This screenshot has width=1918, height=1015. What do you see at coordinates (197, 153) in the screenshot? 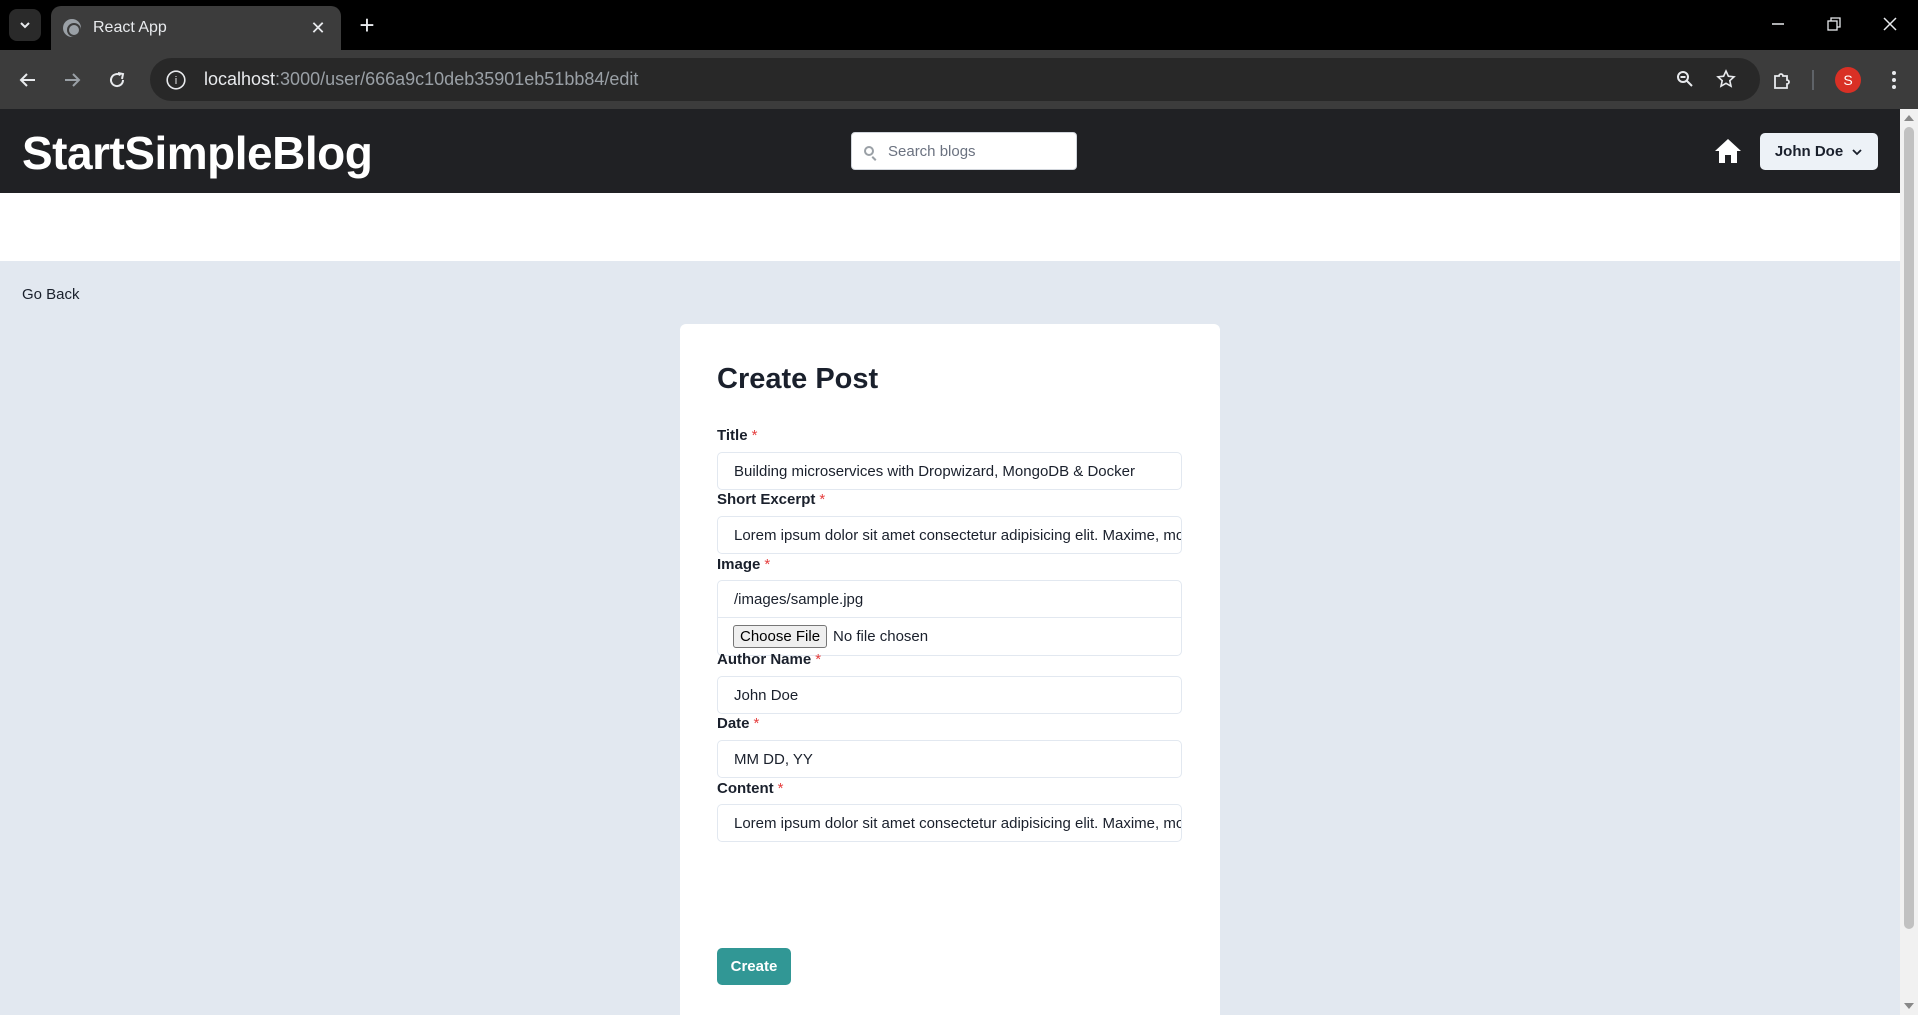
I see `site-logo: StartSimpleBlog` at bounding box center [197, 153].